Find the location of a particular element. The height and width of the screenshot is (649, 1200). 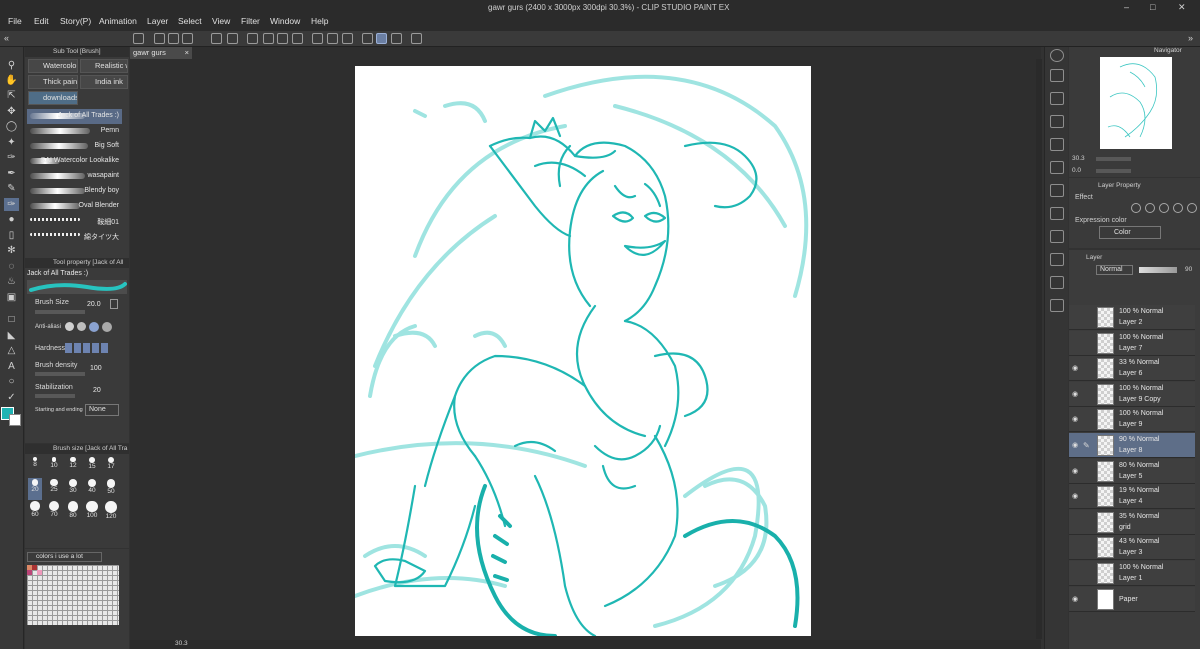

menu-view: View is located at coordinates (221, 21).